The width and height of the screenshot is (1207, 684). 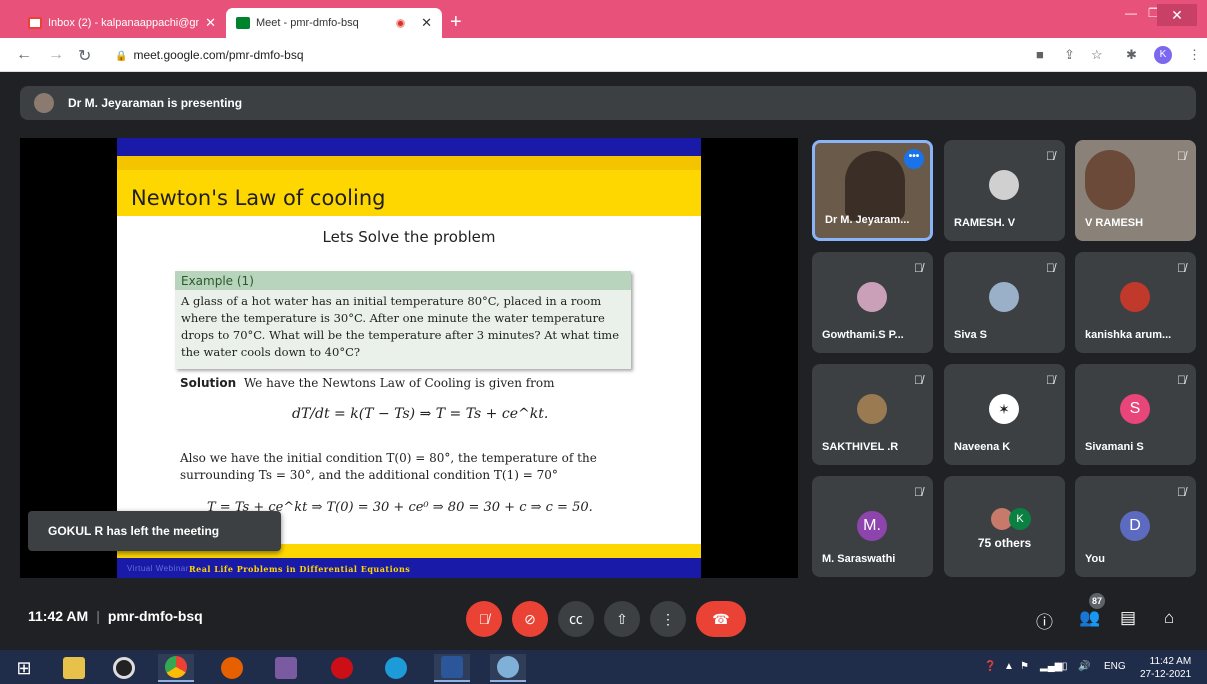 I want to click on battery-icon: ▯, so click(x=1065, y=666).